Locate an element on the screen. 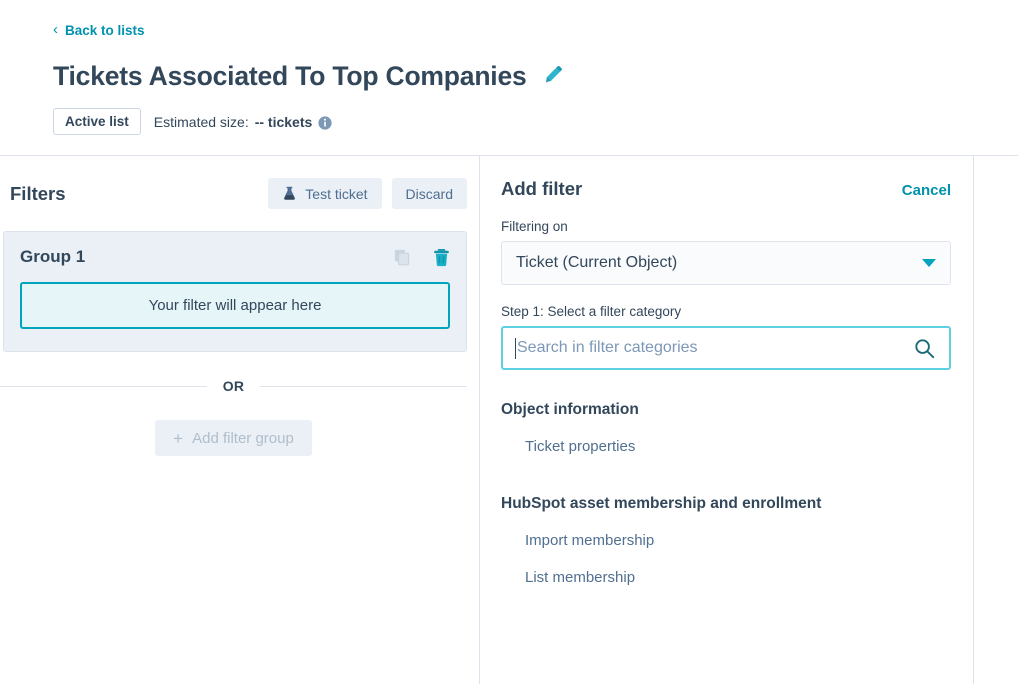 This screenshot has width=1018, height=684. page-title: Tickets Associated To Top Companies is located at coordinates (290, 76).